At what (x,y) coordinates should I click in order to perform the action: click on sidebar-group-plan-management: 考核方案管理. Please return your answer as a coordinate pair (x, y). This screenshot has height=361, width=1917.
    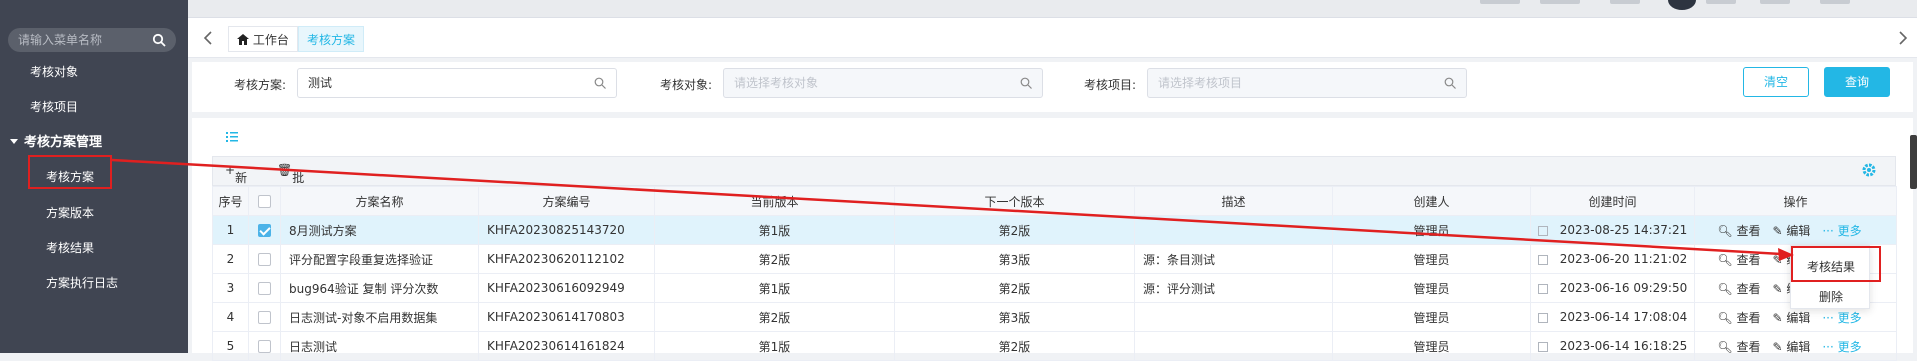
    Looking at the image, I should click on (56, 140).